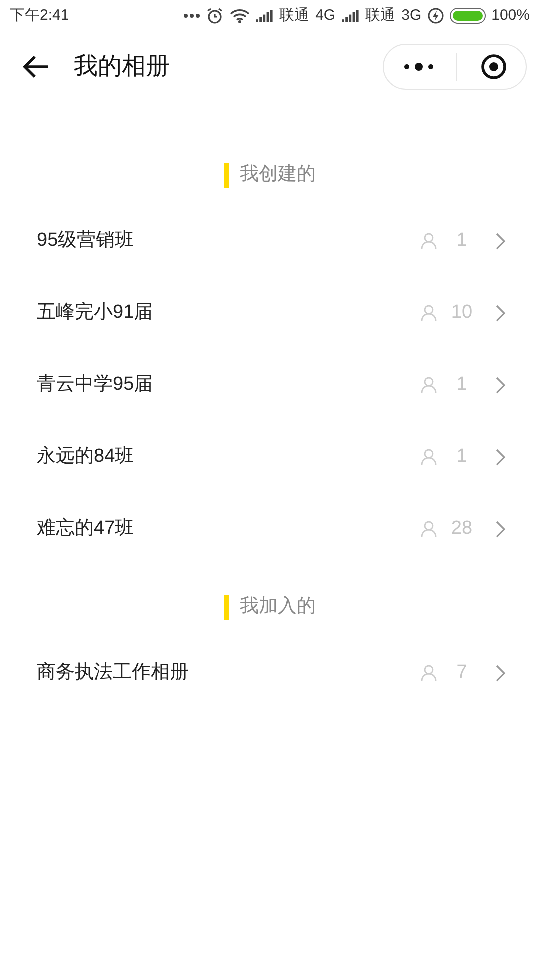 Image resolution: width=540 pixels, height=960 pixels. What do you see at coordinates (419, 67) in the screenshot?
I see `more-icon` at bounding box center [419, 67].